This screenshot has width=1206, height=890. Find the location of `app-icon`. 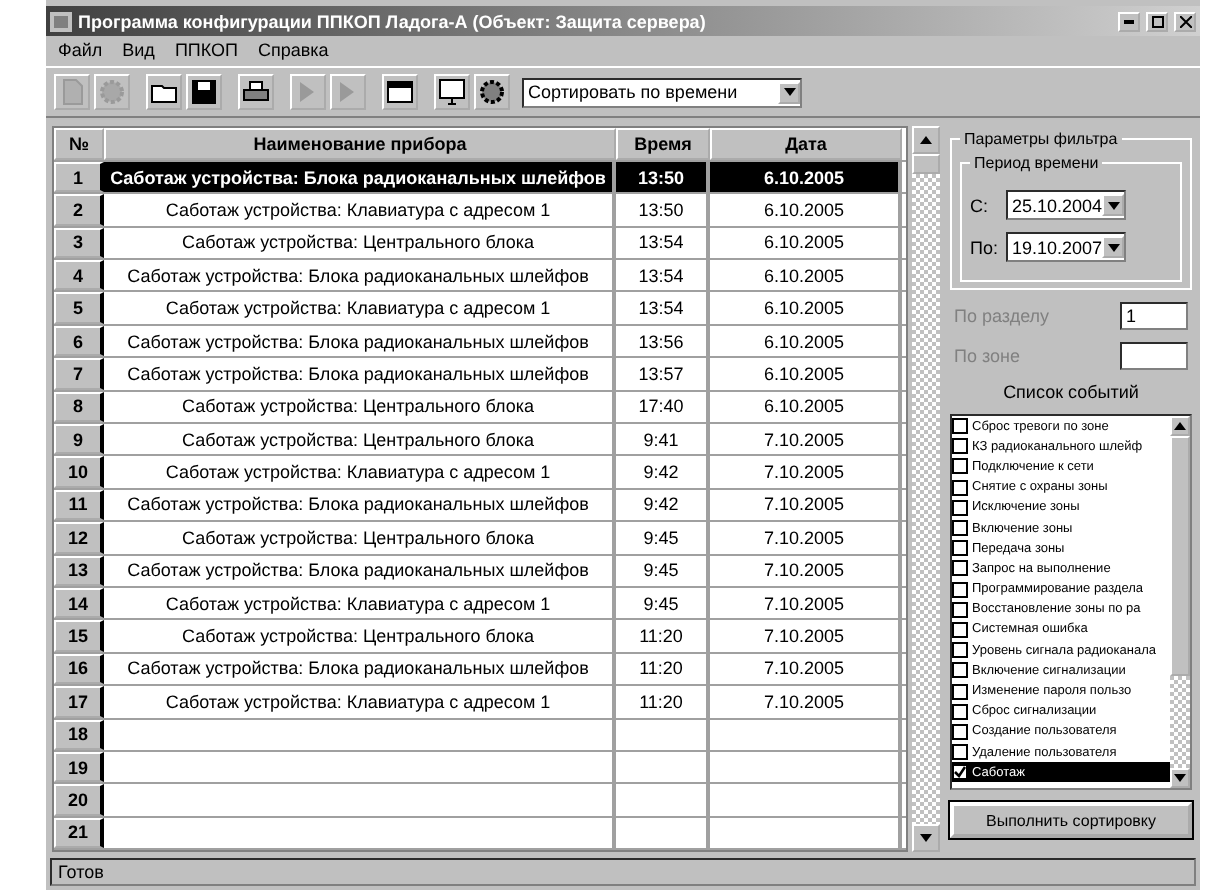

app-icon is located at coordinates (61, 21).